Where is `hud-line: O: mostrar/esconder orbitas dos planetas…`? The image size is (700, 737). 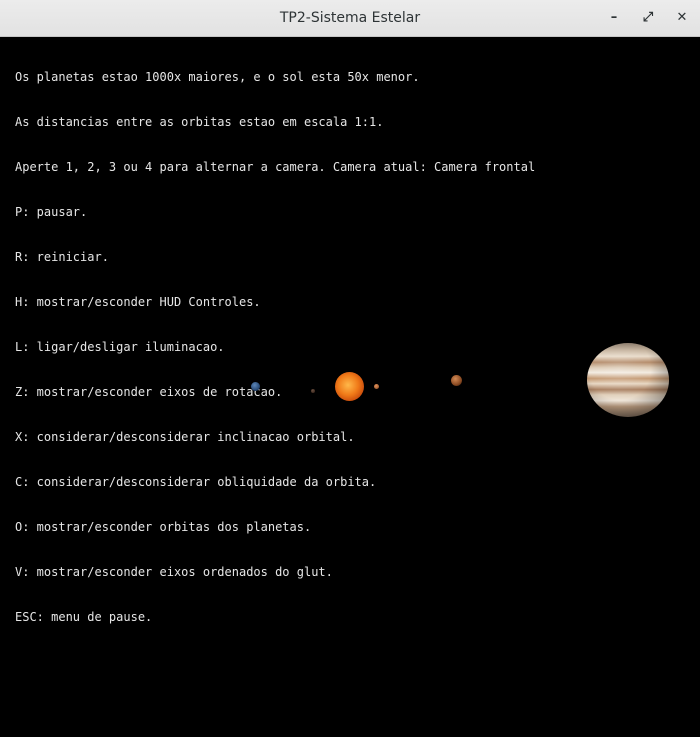 hud-line: O: mostrar/esconder orbitas dos planetas… is located at coordinates (163, 527).